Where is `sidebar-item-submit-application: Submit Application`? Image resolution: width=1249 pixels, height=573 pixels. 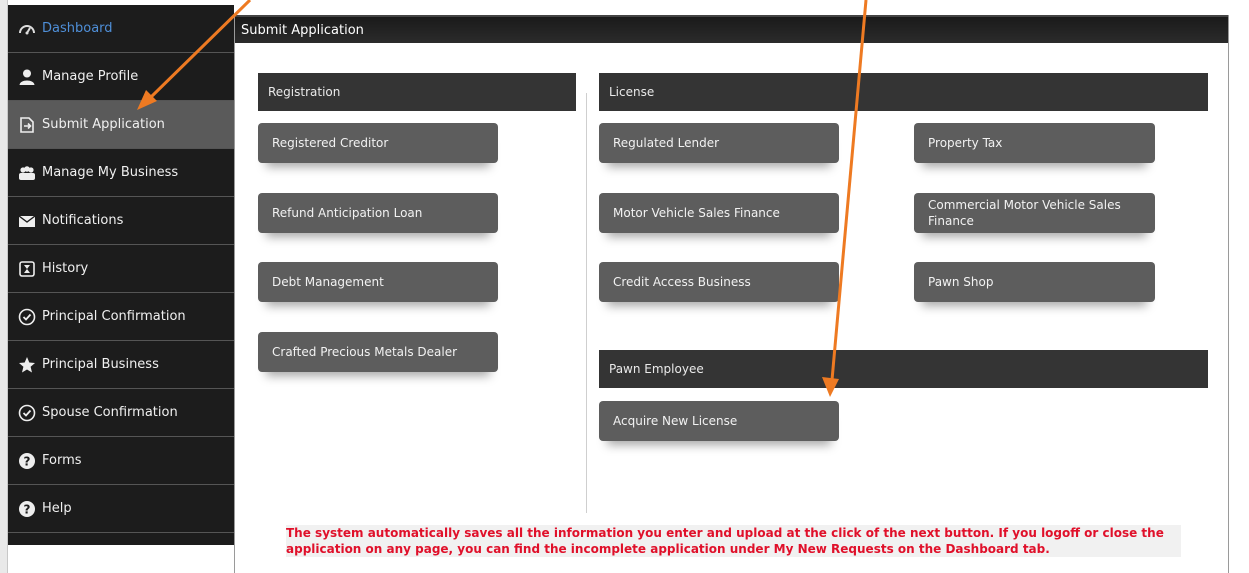
sidebar-item-submit-application: Submit Application is located at coordinates (121, 125).